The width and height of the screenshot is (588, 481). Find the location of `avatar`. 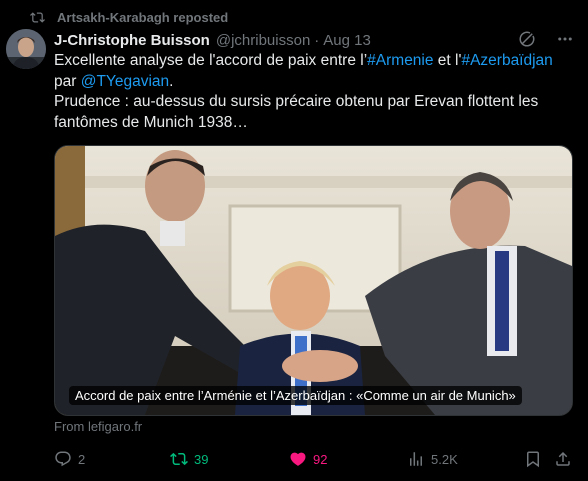

avatar is located at coordinates (26, 49).